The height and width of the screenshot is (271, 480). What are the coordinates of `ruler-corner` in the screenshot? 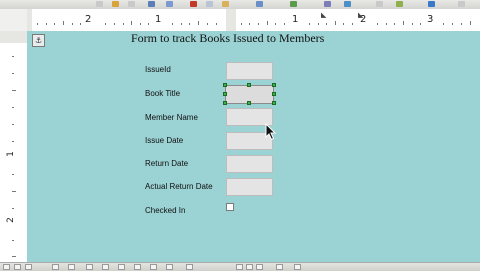 It's located at (14, 20).